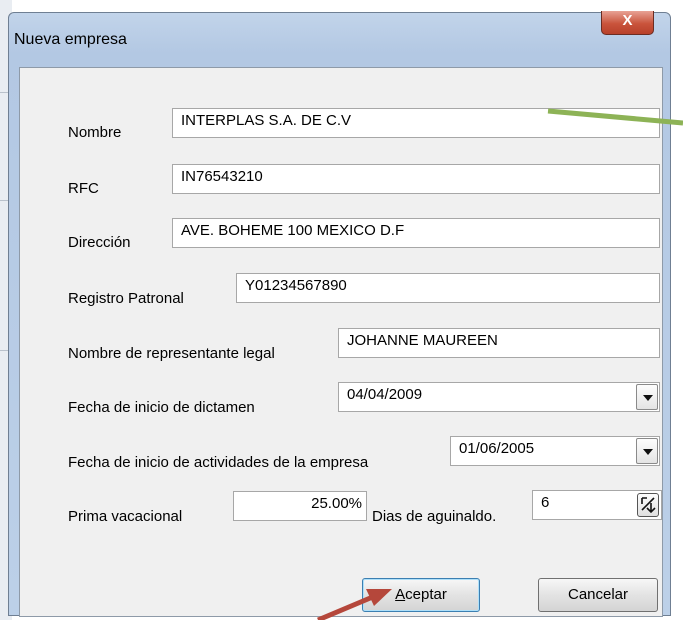  Describe the element at coordinates (126, 298) in the screenshot. I see `registro-patronal-label: Registro Patronal` at that location.